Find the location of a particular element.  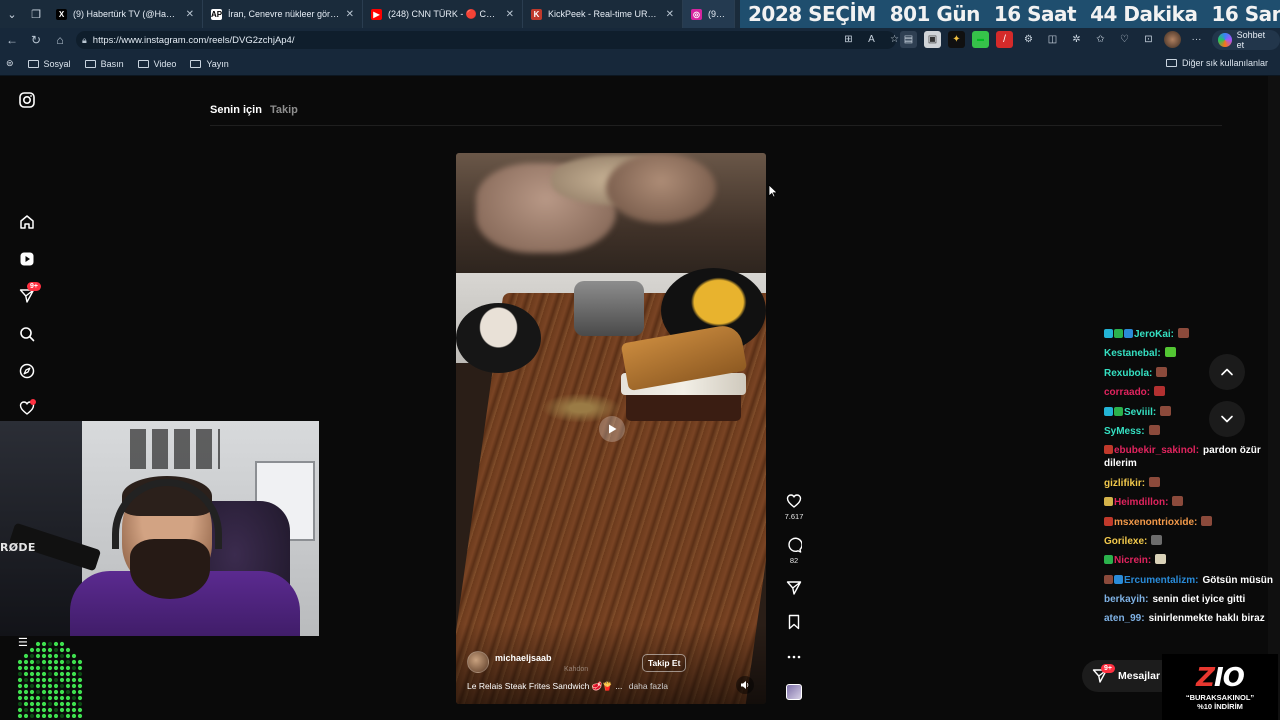

play-icon is located at coordinates (612, 429).